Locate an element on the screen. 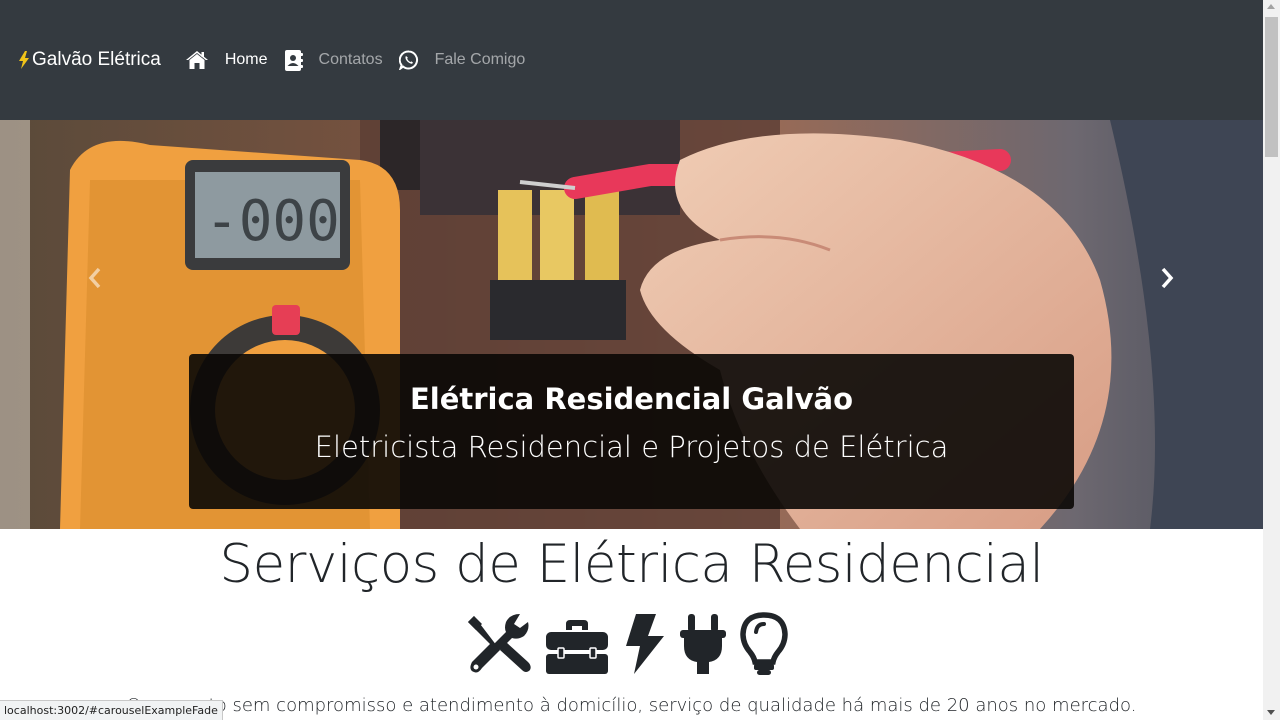  scroll-up-arrow-icon is located at coordinates (1271, 6).